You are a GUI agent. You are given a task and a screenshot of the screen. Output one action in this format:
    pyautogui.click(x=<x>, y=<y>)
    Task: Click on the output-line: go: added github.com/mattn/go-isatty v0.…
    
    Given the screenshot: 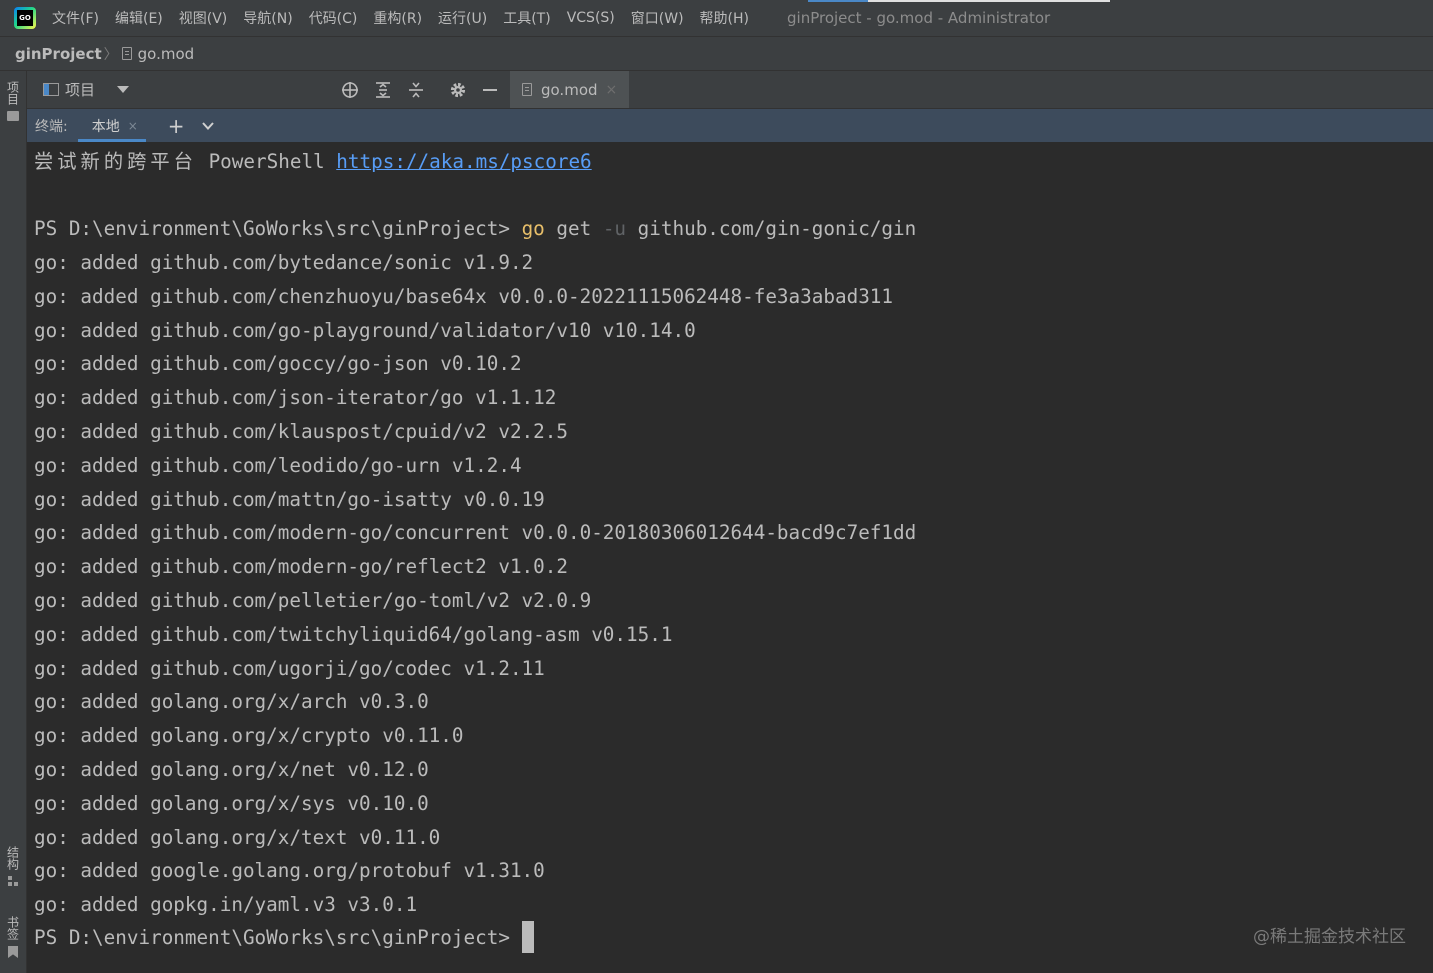 What is the action you would take?
    pyautogui.click(x=289, y=499)
    